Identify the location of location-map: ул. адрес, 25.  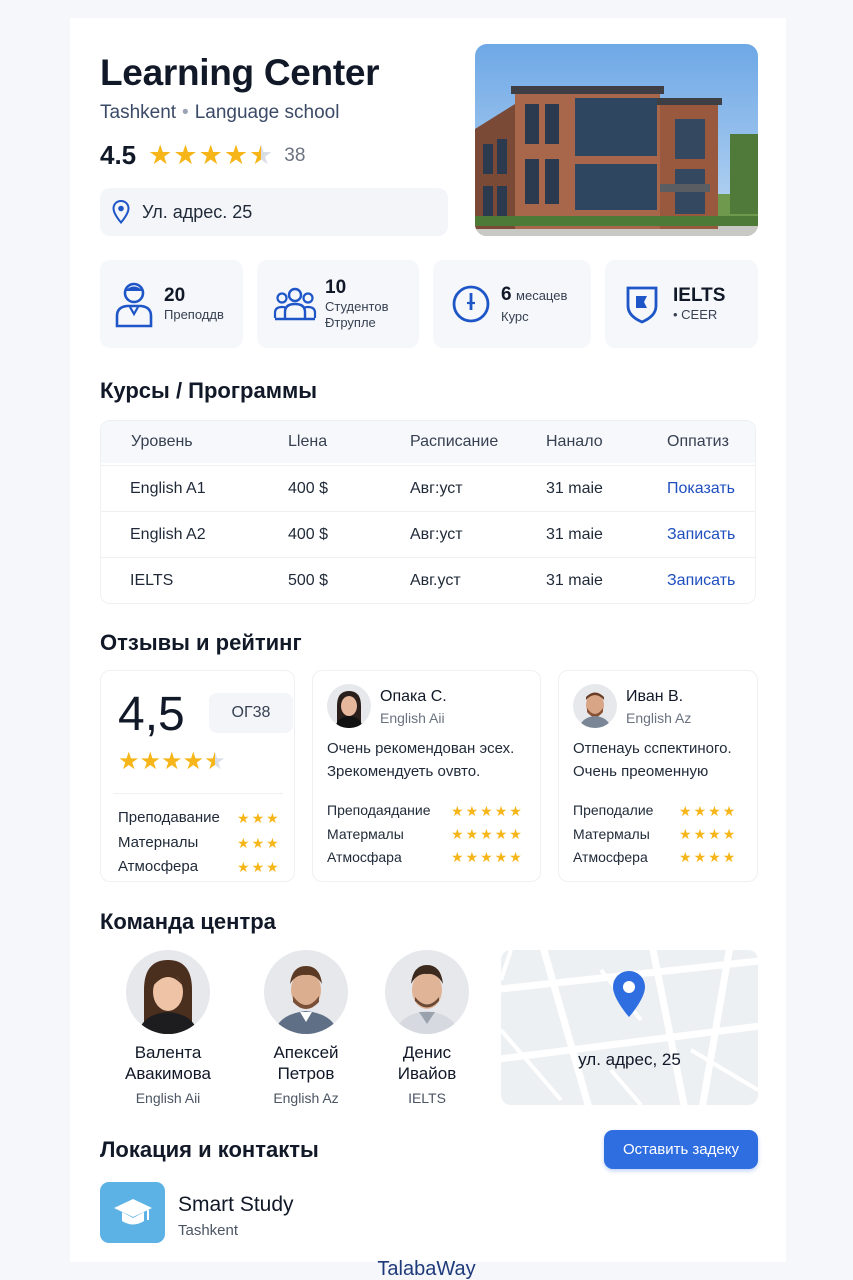
(629, 1027).